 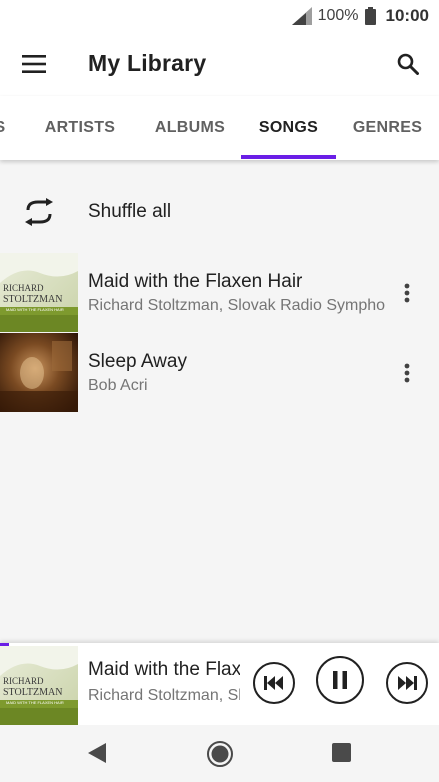 What do you see at coordinates (98, 753) in the screenshot?
I see `back-icon` at bounding box center [98, 753].